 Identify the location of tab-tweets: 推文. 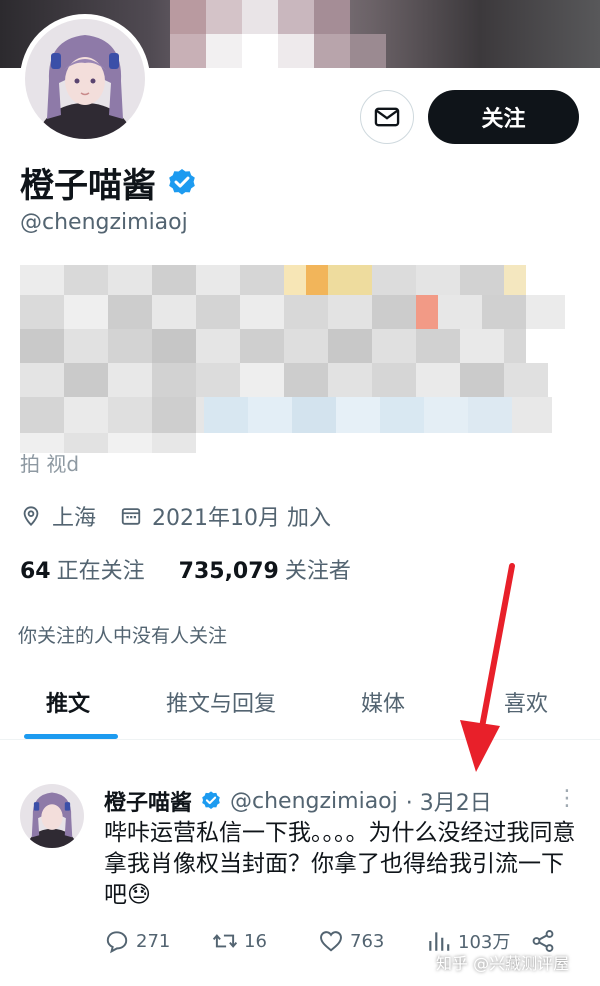
(68, 702).